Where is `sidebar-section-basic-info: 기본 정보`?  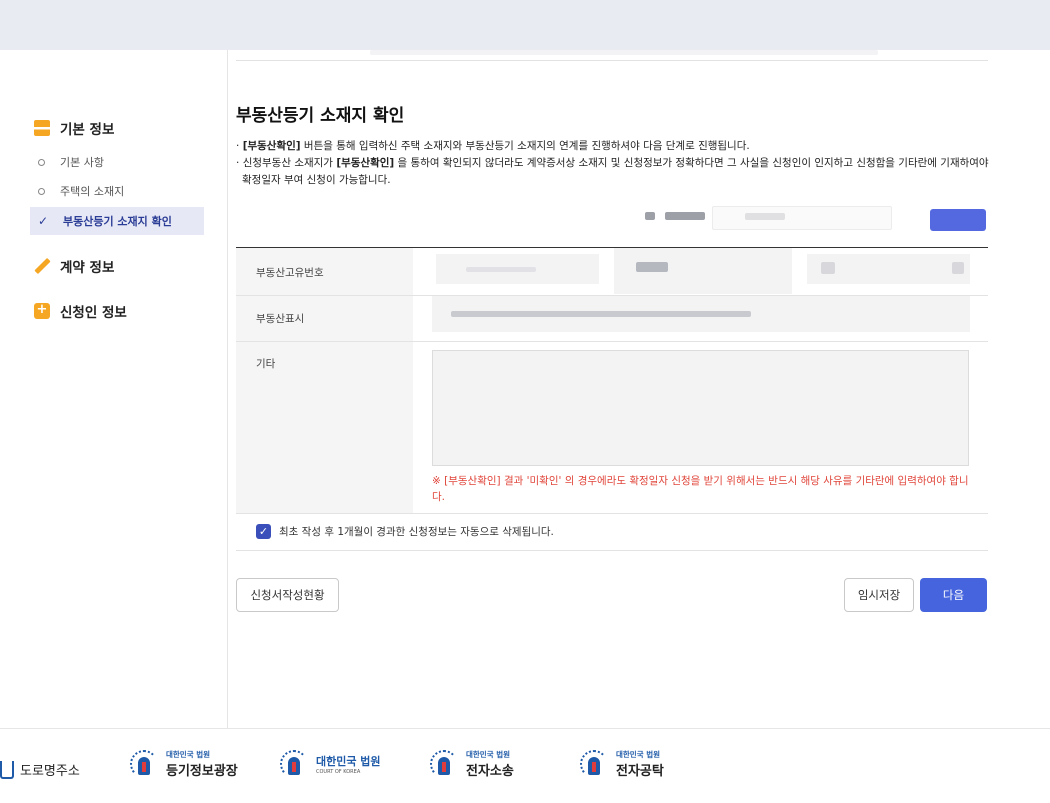
sidebar-section-basic-info: 기본 정보 is located at coordinates (74, 128).